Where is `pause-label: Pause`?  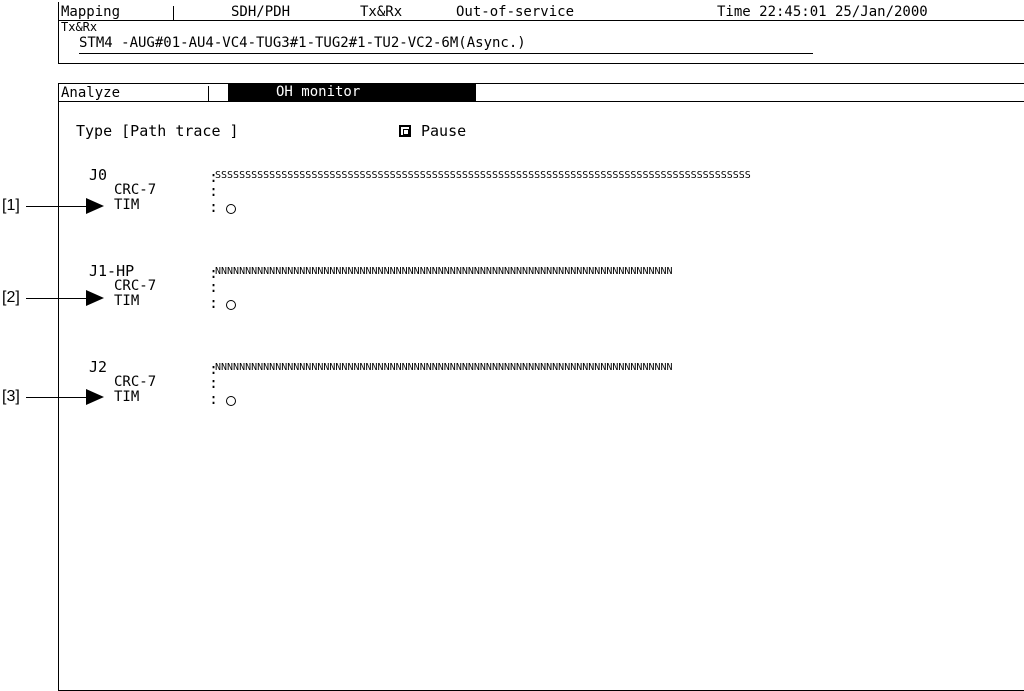
pause-label: Pause is located at coordinates (444, 131).